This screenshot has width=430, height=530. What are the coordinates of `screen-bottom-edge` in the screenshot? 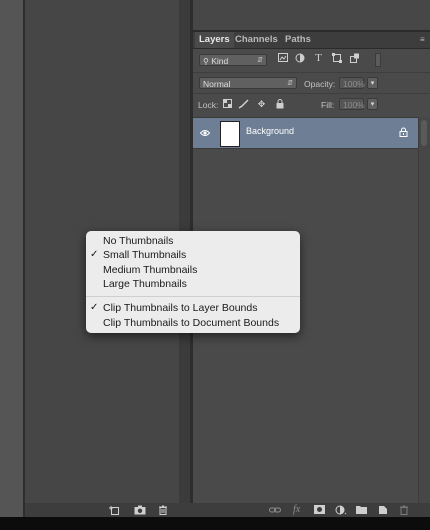 It's located at (215, 523).